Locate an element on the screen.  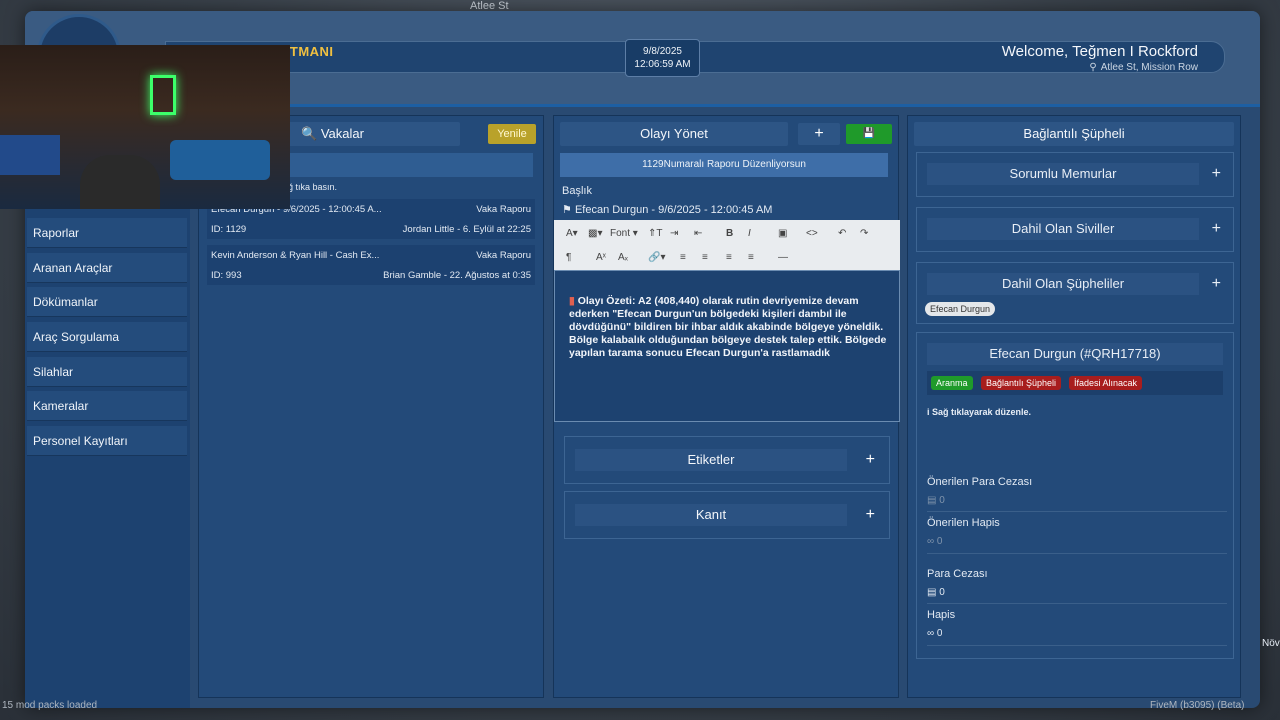
fine-label: Para Cezası is located at coordinates (957, 574).